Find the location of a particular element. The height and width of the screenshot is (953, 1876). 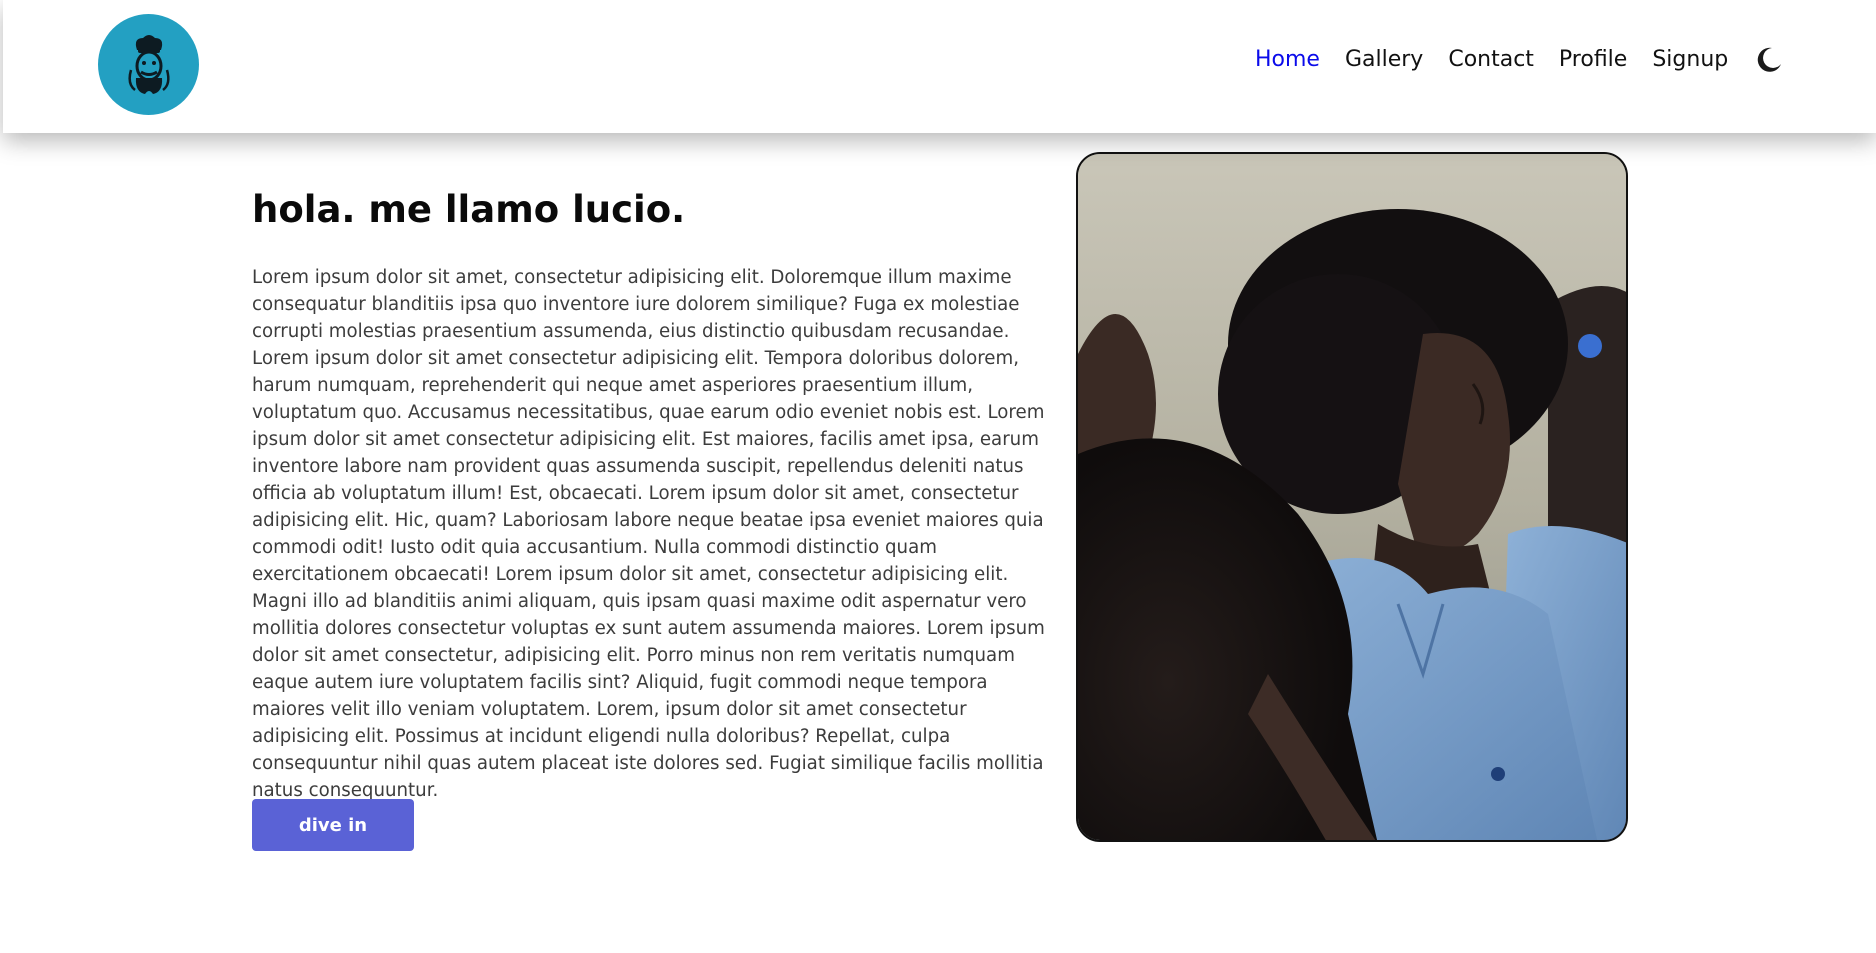

navbar: Home Gallery Contact Profile Signup is located at coordinates (939, 66).